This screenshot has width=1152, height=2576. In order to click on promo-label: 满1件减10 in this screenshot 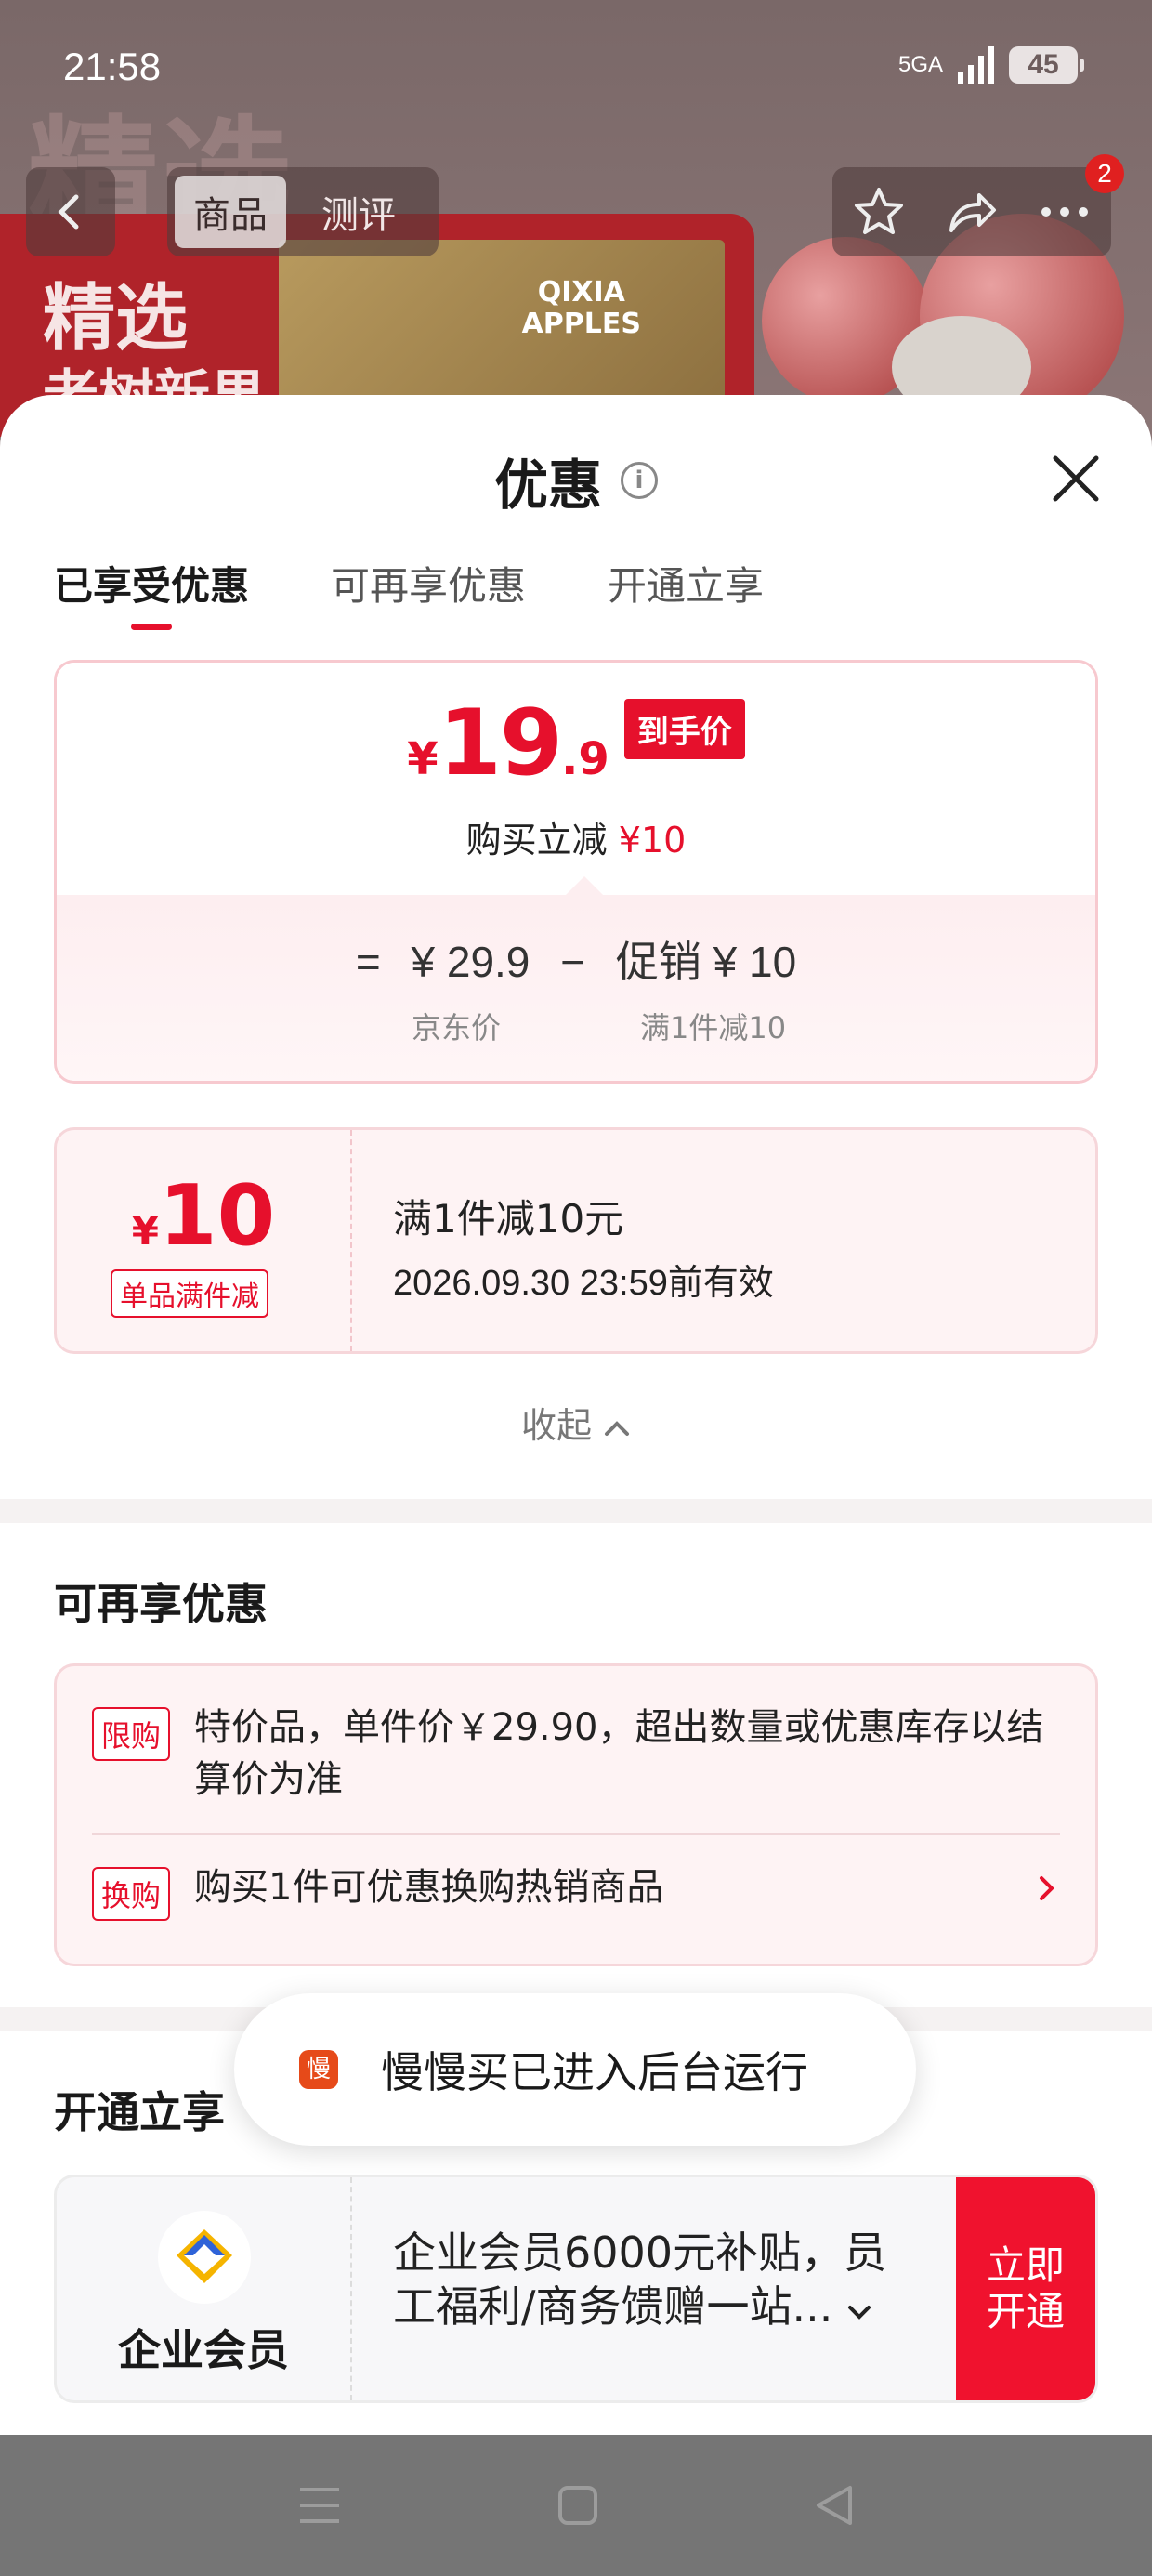, I will do `click(713, 1027)`.